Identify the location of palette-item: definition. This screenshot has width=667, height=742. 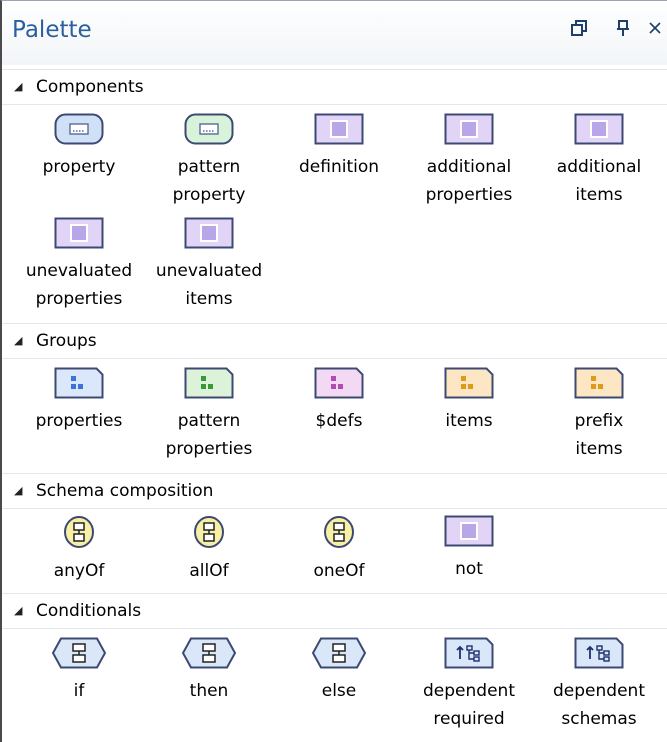
(339, 147).